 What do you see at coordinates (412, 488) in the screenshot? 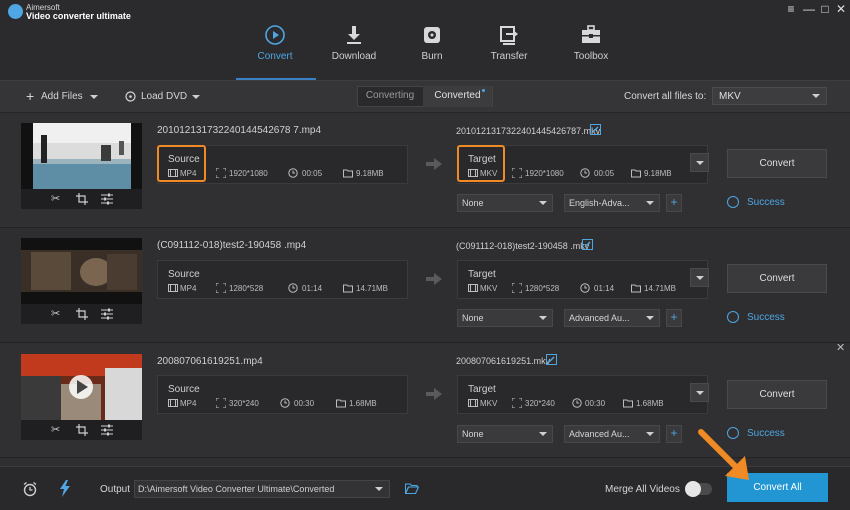
I see `open-folder-icon` at bounding box center [412, 488].